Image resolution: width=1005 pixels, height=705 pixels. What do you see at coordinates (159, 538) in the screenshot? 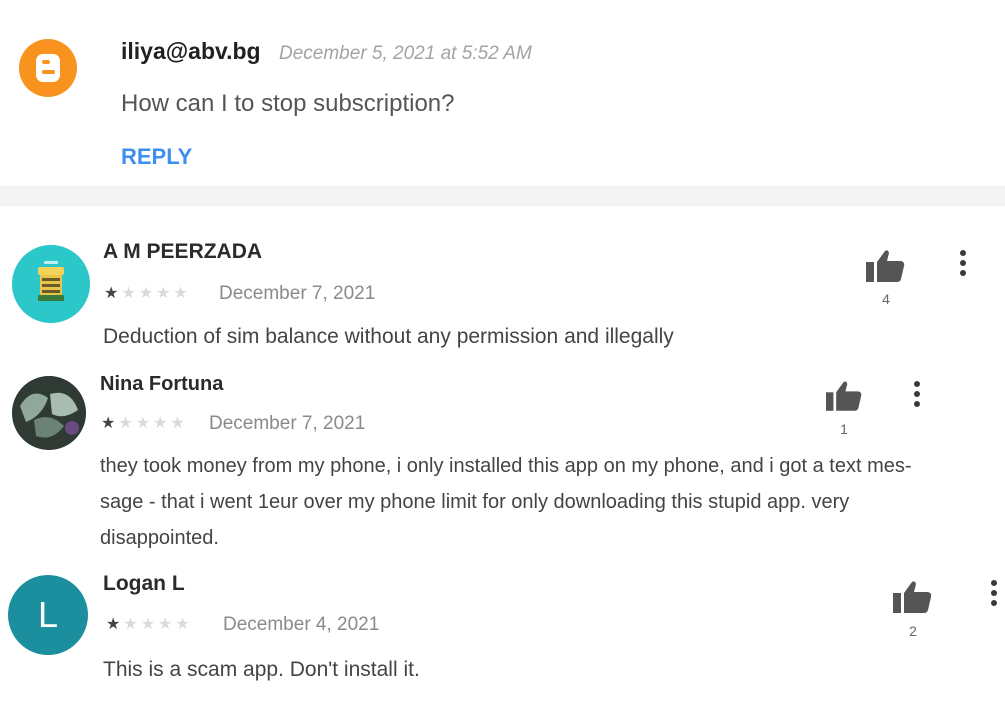
I see `review-text-line: disappointed.` at bounding box center [159, 538].